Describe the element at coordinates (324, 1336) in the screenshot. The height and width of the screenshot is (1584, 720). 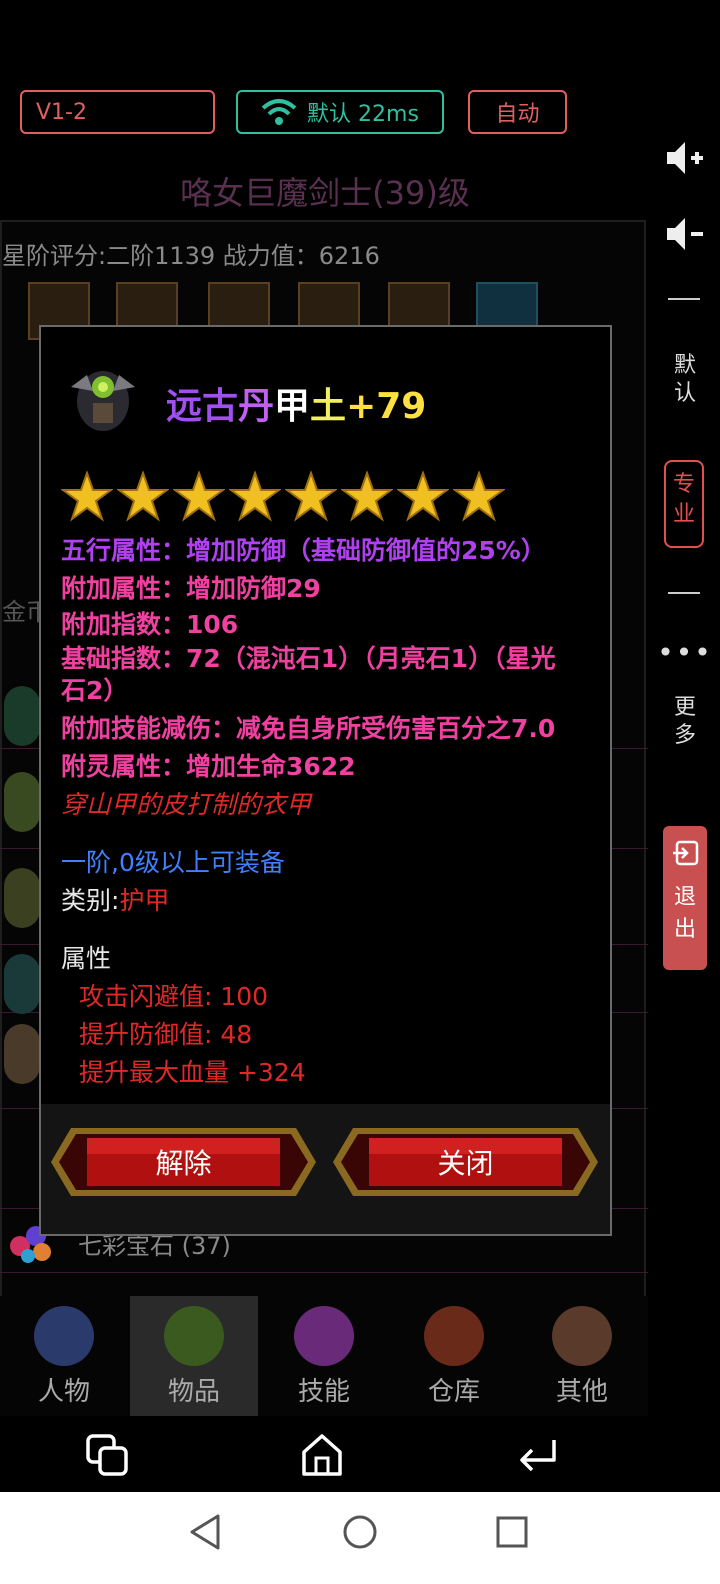
I see `skill-icon` at that location.